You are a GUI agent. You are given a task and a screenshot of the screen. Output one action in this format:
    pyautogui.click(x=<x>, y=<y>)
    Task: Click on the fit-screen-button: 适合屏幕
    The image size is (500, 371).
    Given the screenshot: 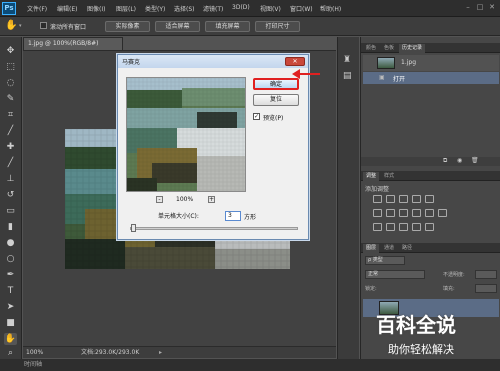 What is the action you would take?
    pyautogui.click(x=177, y=26)
    